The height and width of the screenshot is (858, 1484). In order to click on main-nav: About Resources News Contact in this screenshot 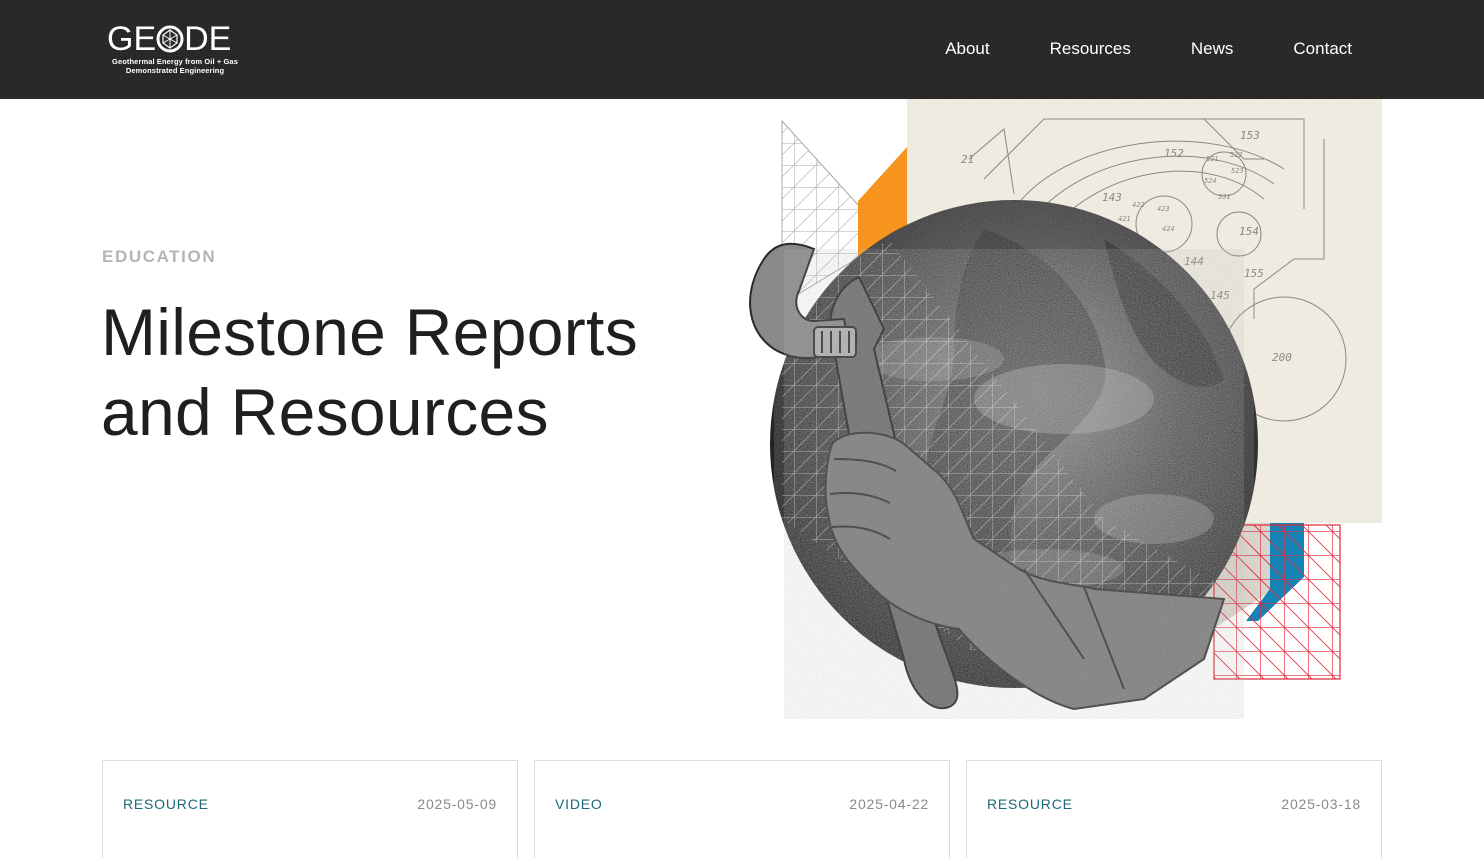, I will do `click(1118, 49)`.